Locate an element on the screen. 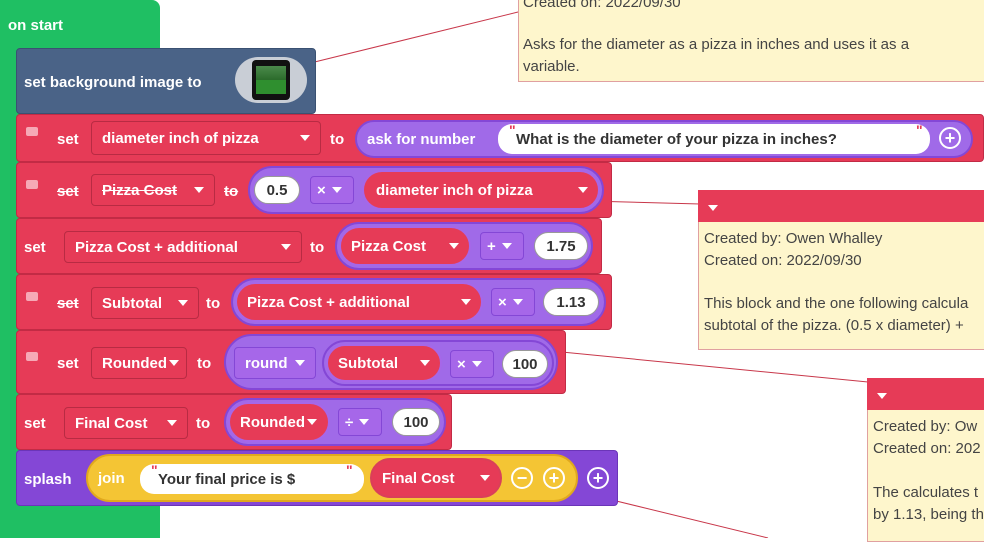  note-created-by: Created by: Owen Whalley is located at coordinates (793, 238).